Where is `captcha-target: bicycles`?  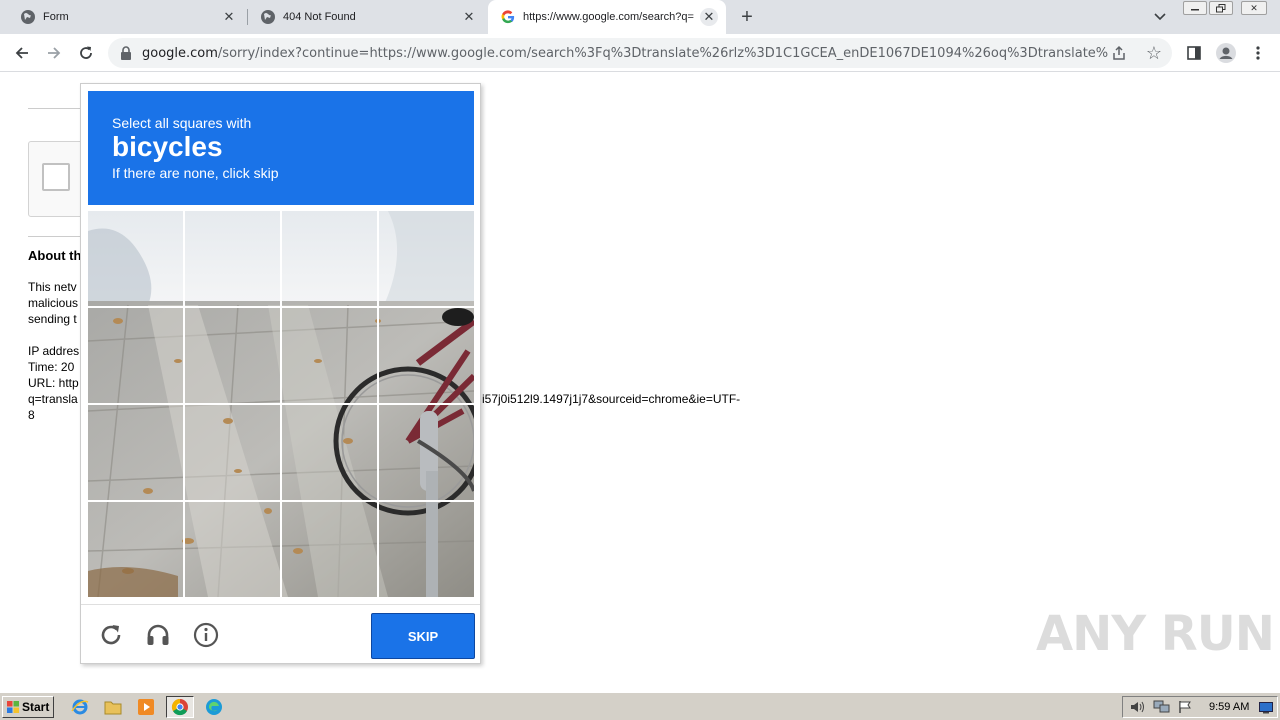
captcha-target: bicycles is located at coordinates (167, 146).